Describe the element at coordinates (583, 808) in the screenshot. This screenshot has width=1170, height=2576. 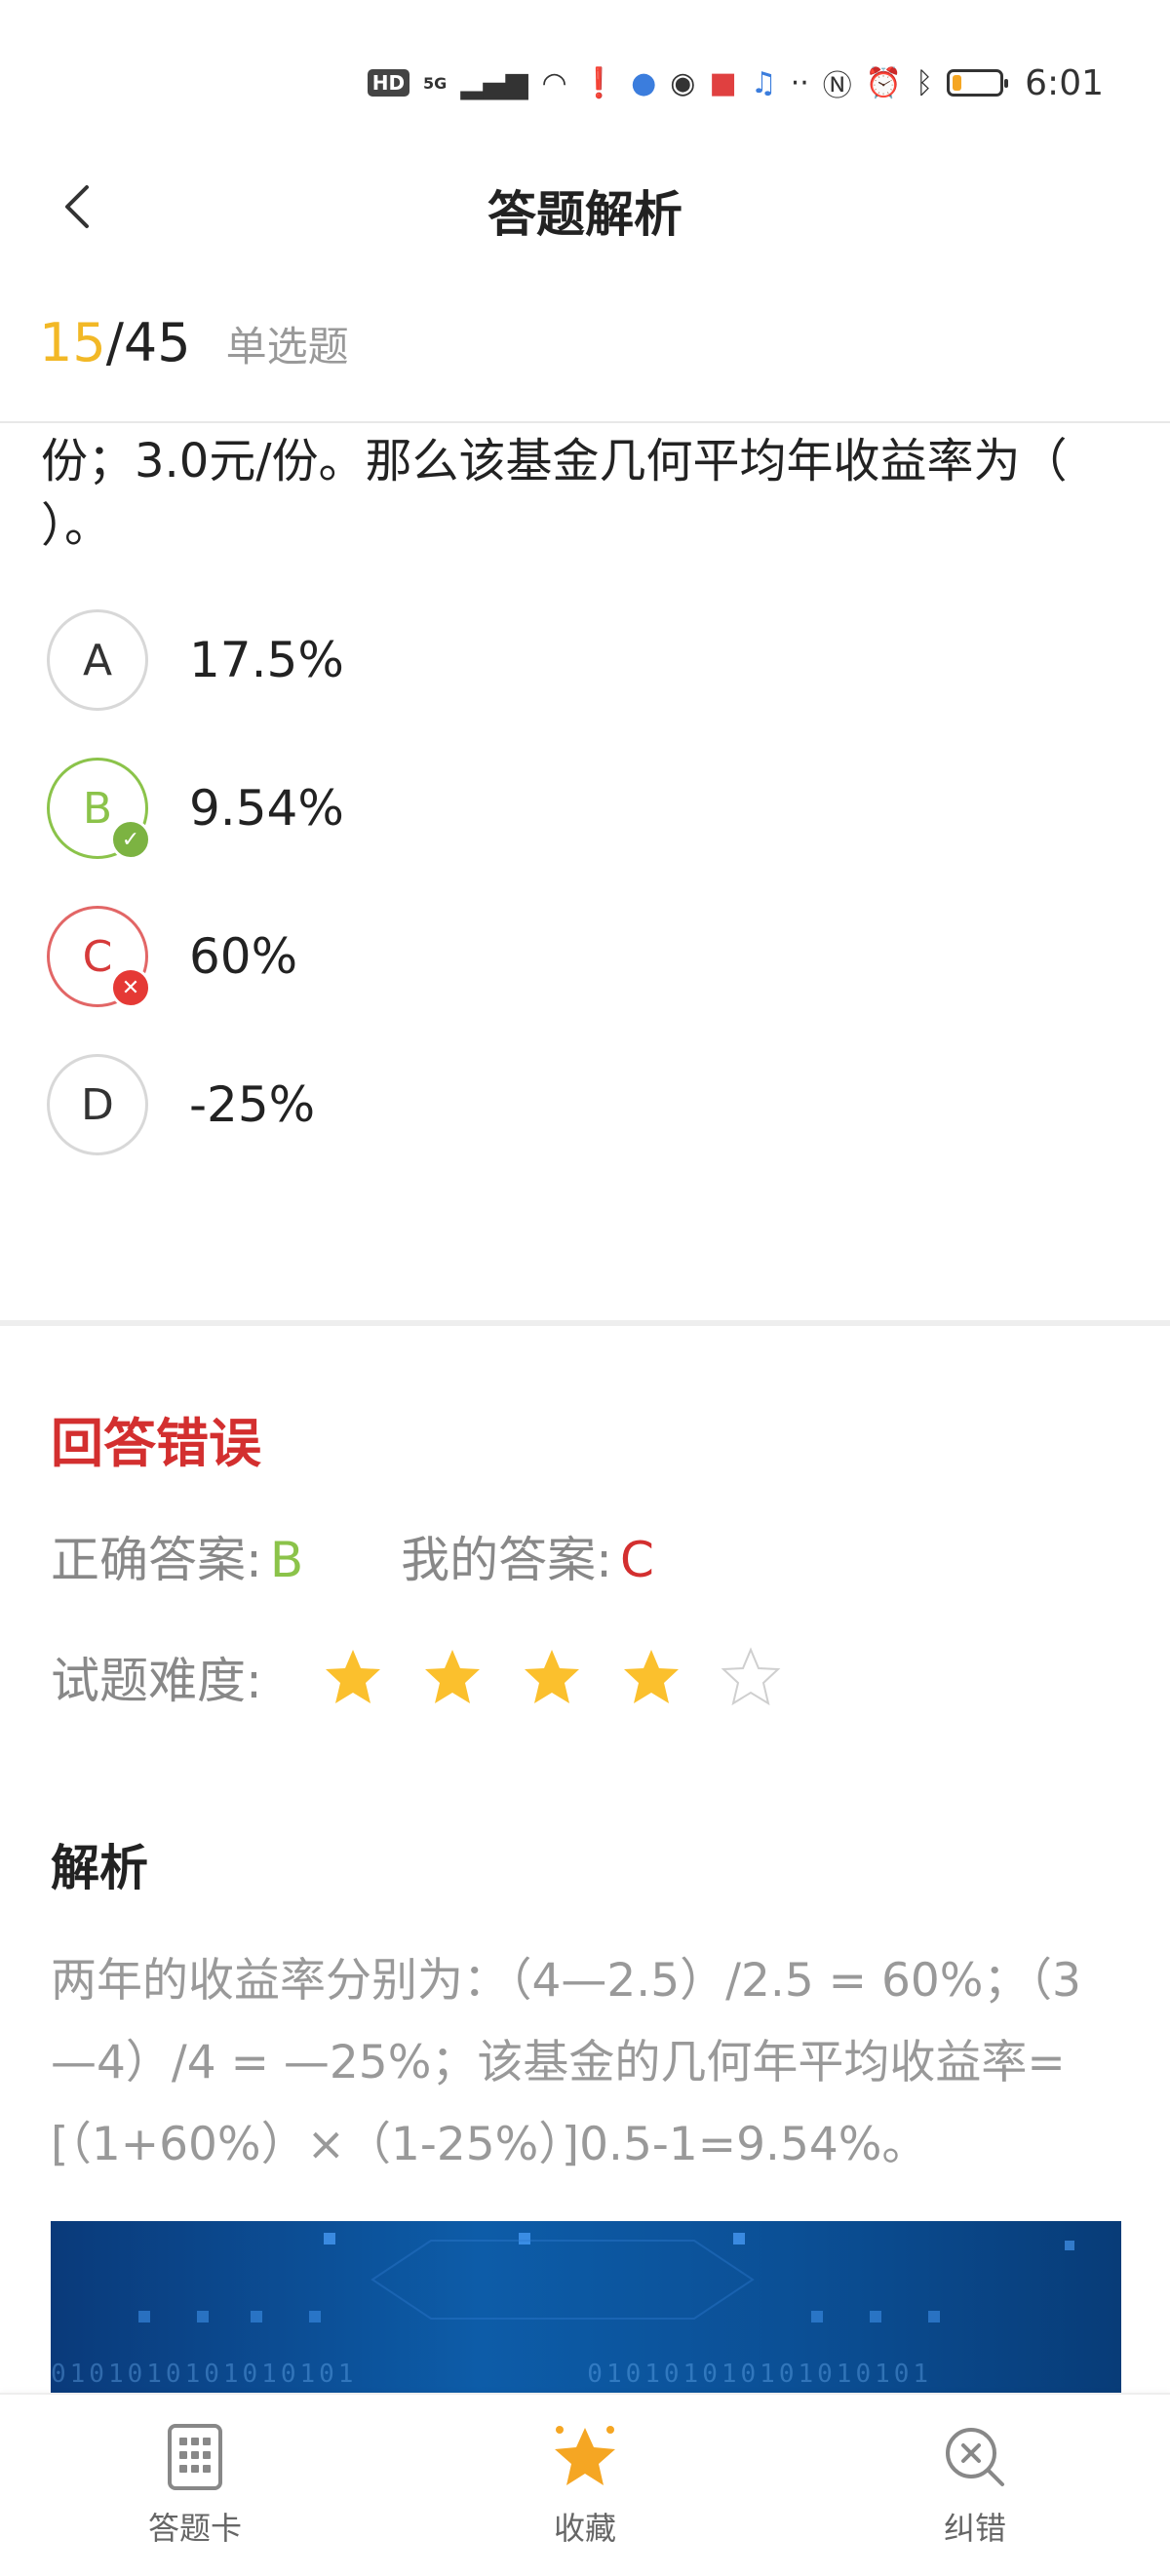
I see `option-b: B ✓ 9.54%` at that location.